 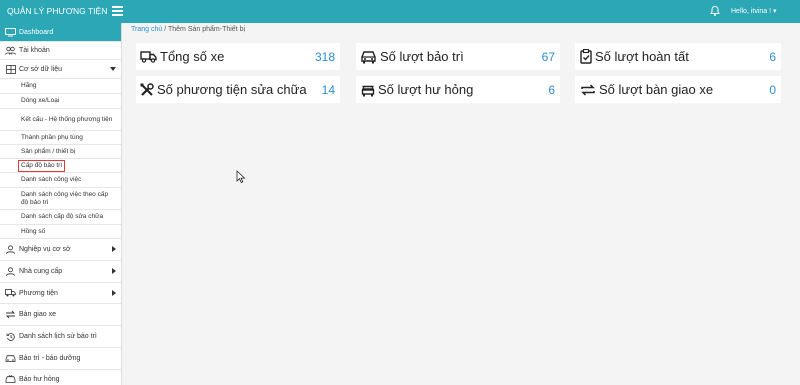 I want to click on sidebar-subitem-label: Kết cấu - Hệ thống phương tiện, so click(x=67, y=119).